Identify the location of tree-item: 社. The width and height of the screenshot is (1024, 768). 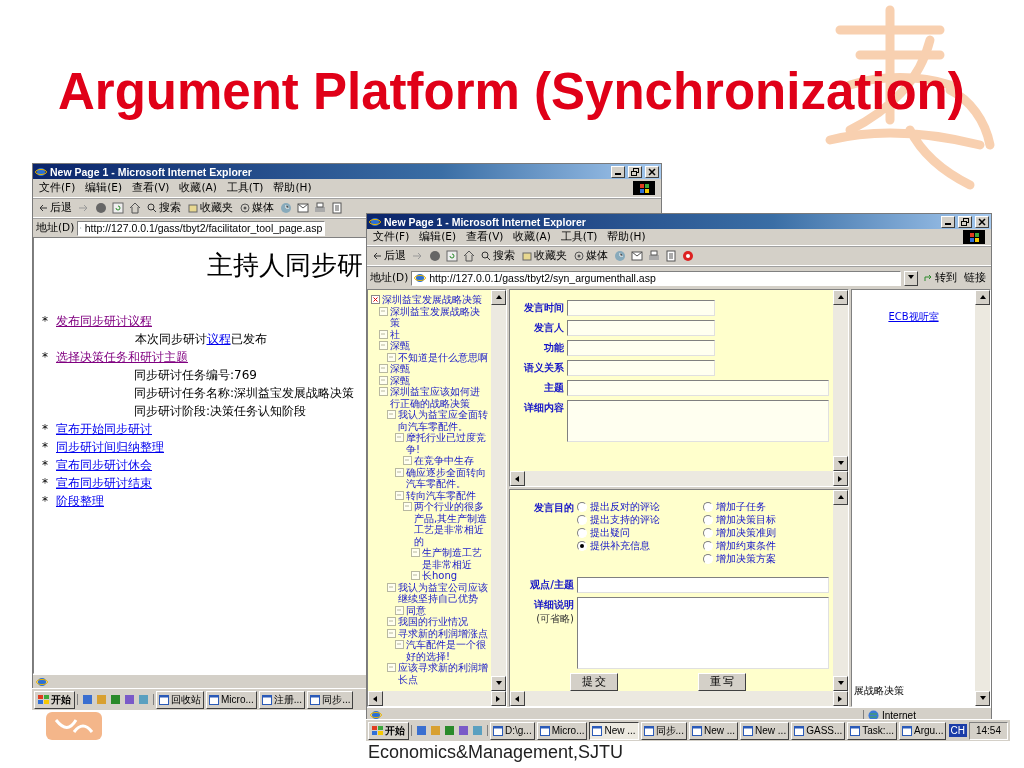
(395, 334).